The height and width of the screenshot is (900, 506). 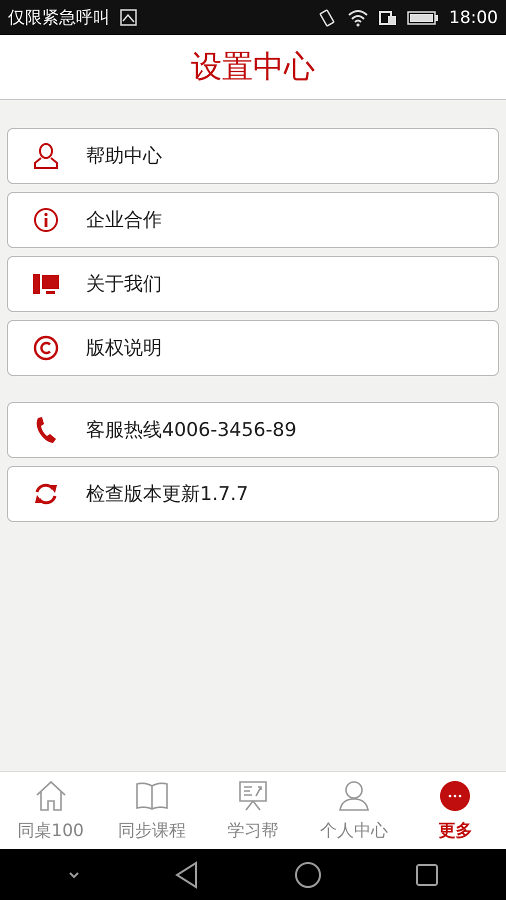 I want to click on menu-item-label: 检查版本更新1.7.7, so click(x=167, y=494).